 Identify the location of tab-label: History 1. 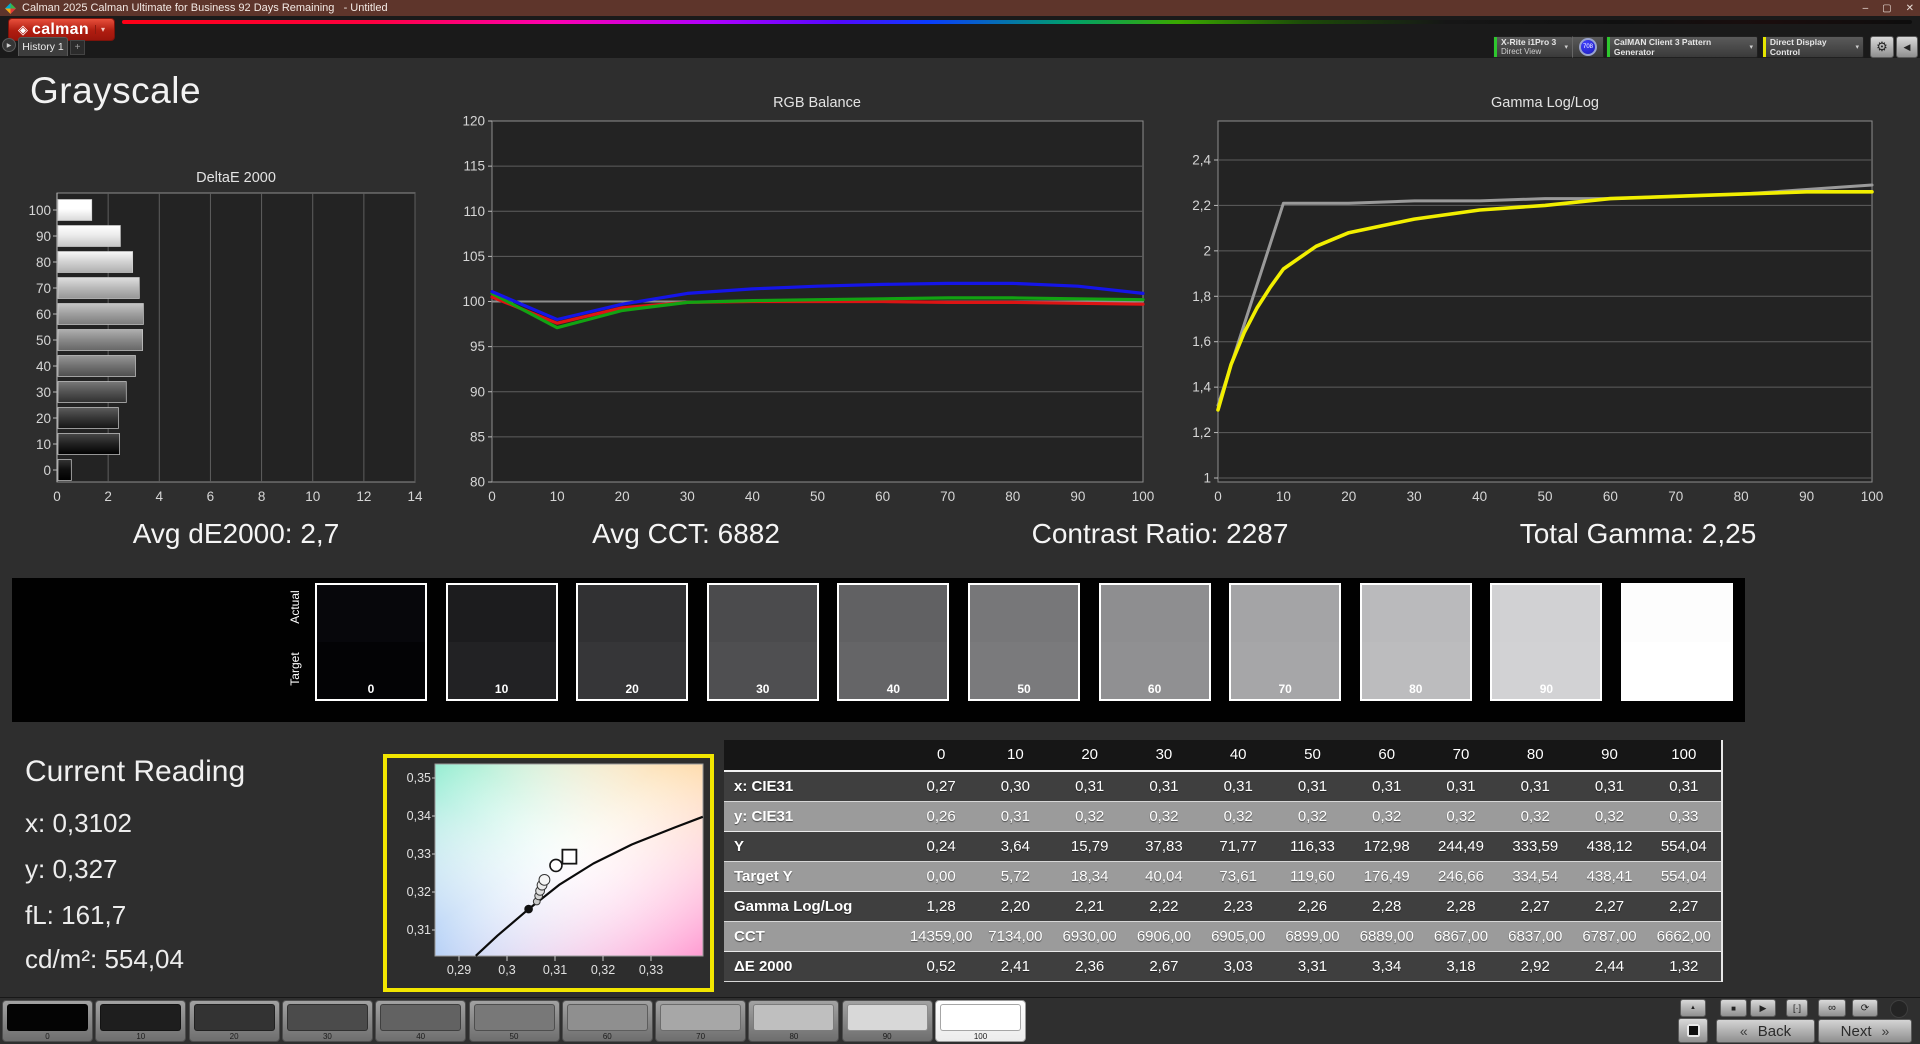
(43, 47).